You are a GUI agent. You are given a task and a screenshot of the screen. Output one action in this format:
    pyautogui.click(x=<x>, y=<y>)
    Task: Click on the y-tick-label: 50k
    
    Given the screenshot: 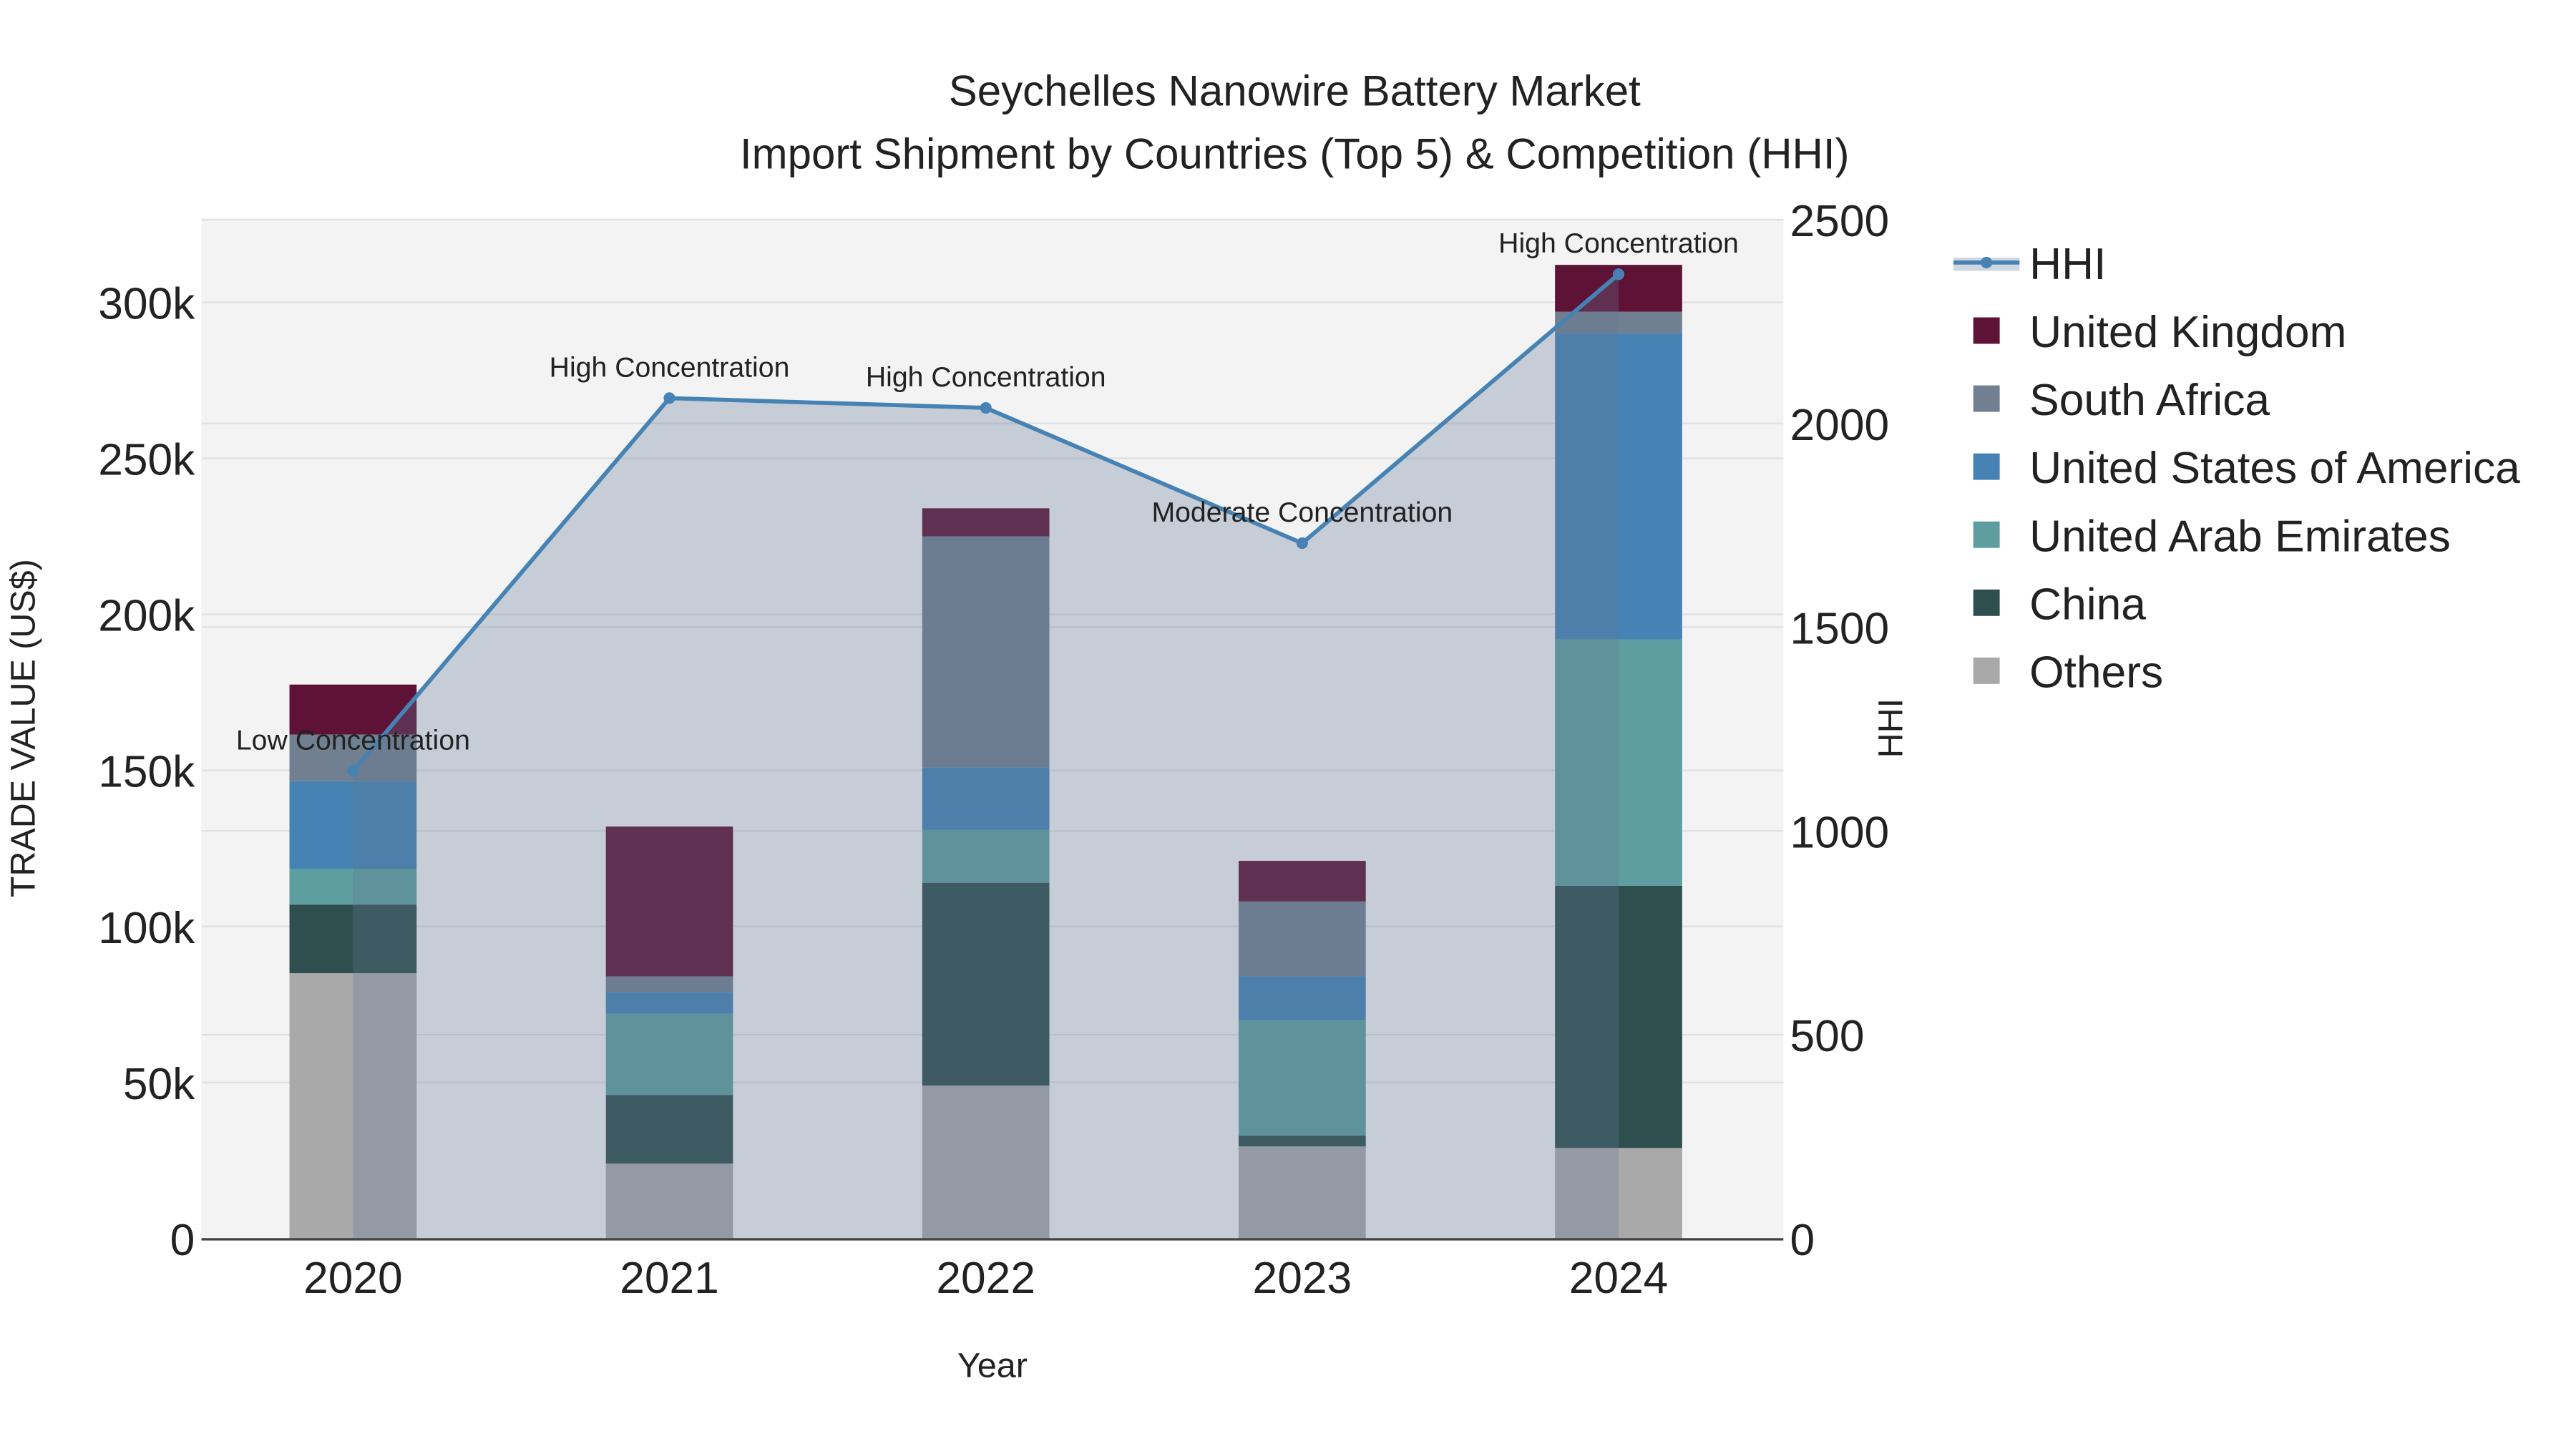 What is the action you would take?
    pyautogui.click(x=159, y=1084)
    